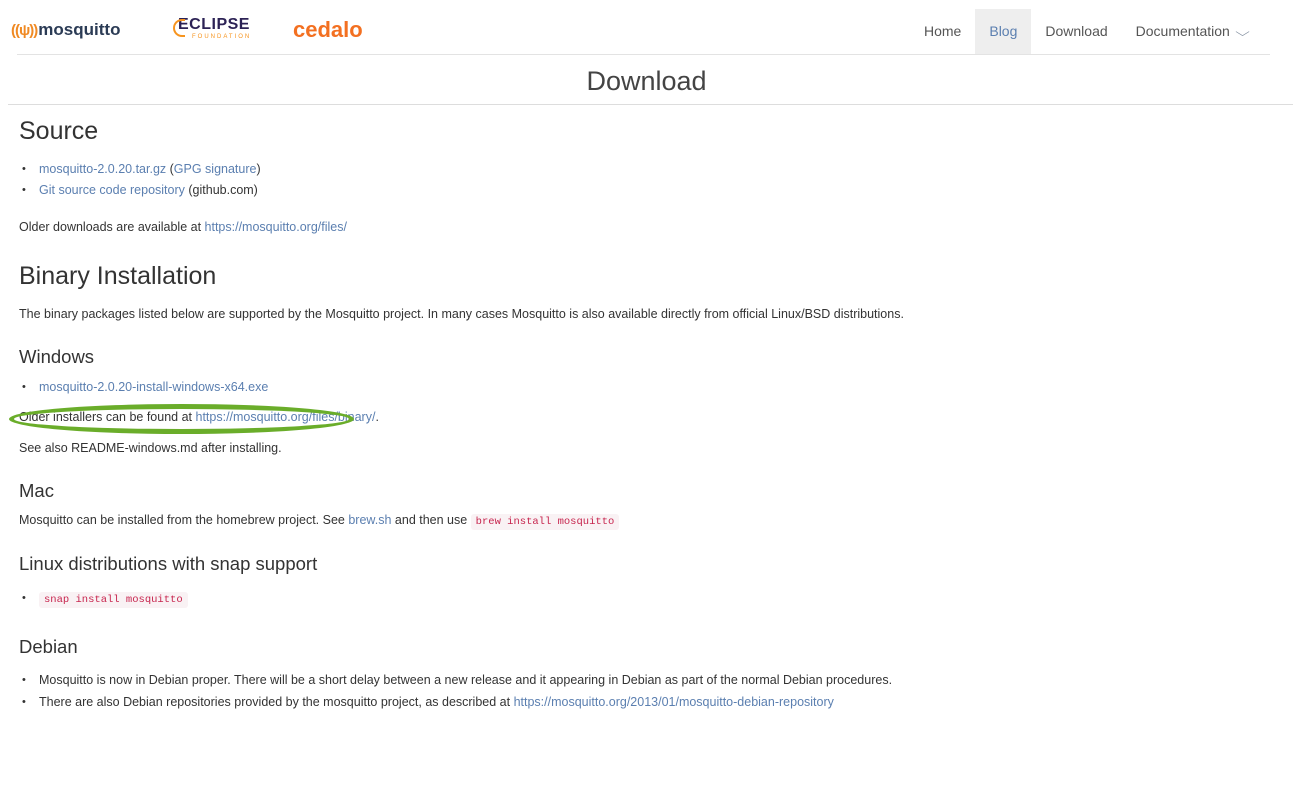  I want to click on nav-documentation: Documentation ⌵, so click(1191, 31).